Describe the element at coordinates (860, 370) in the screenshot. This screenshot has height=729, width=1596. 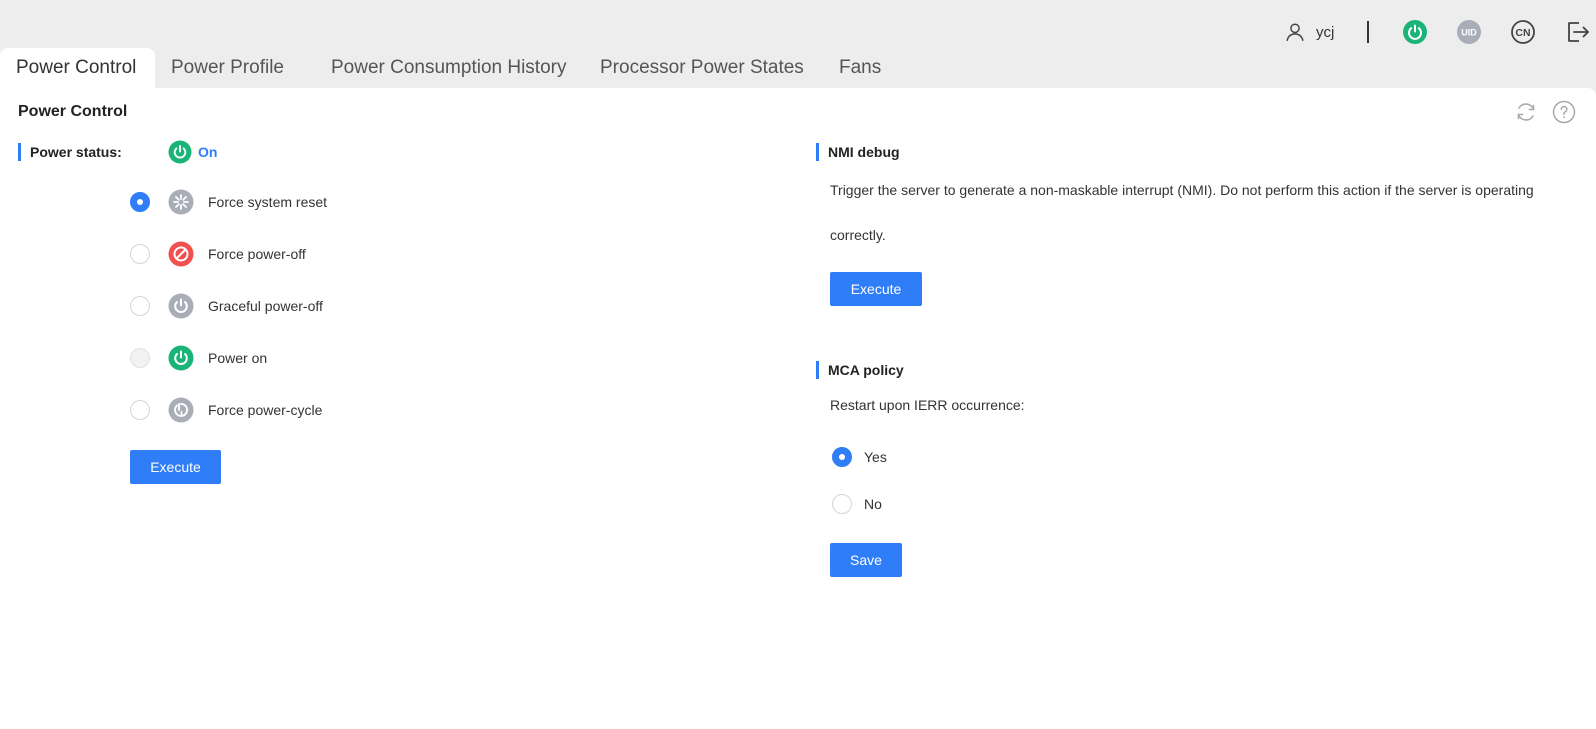
I see `mca-policy-title: MCA policy` at that location.